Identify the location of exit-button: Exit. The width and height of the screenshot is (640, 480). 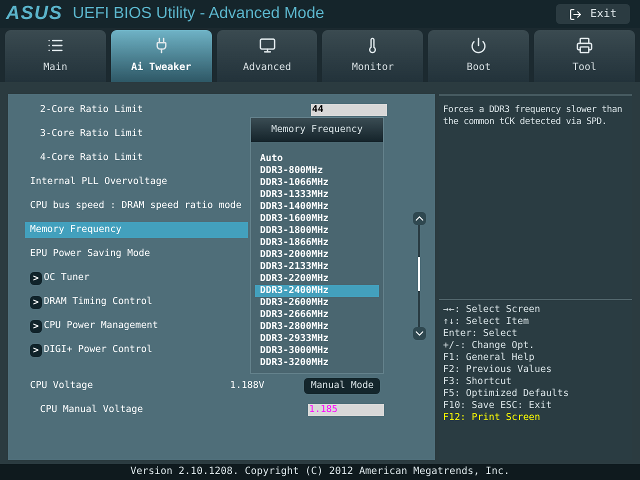
(593, 14).